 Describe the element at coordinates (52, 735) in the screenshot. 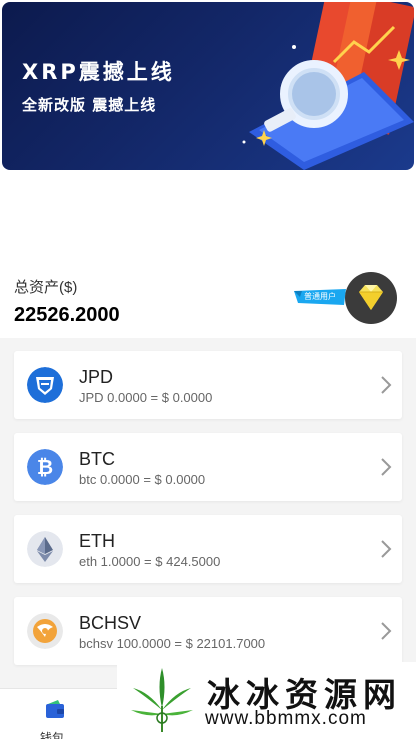

I see `nav-wallet-label: 钱包` at that location.